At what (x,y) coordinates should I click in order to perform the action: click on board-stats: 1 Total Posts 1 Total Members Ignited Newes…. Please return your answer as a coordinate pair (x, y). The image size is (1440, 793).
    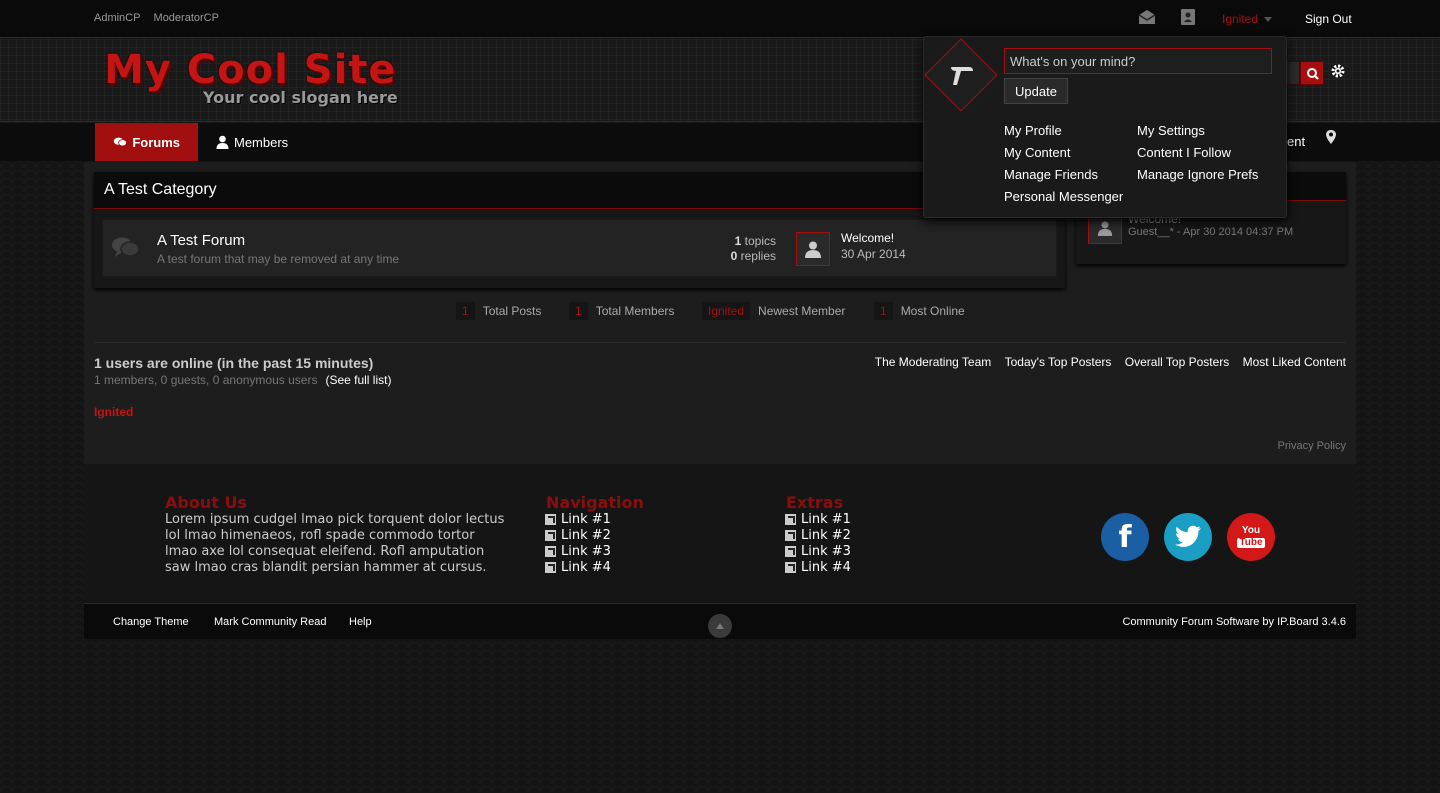
    Looking at the image, I should click on (720, 312).